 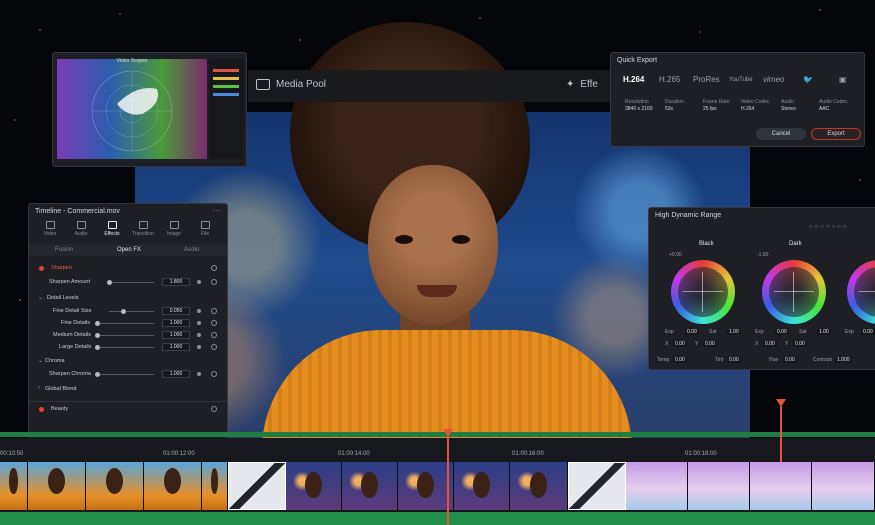 I want to click on black-sat-field: 1.00, so click(x=734, y=332).